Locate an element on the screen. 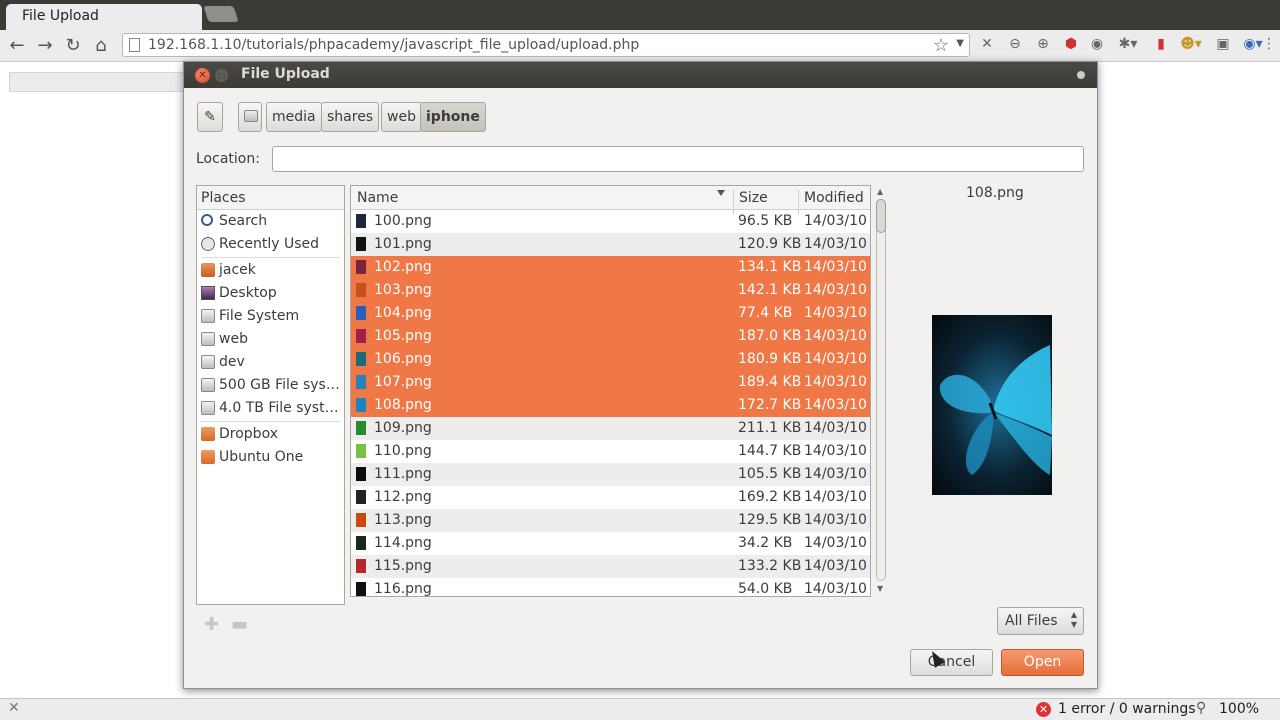  column-size-header: Size is located at coordinates (753, 198).